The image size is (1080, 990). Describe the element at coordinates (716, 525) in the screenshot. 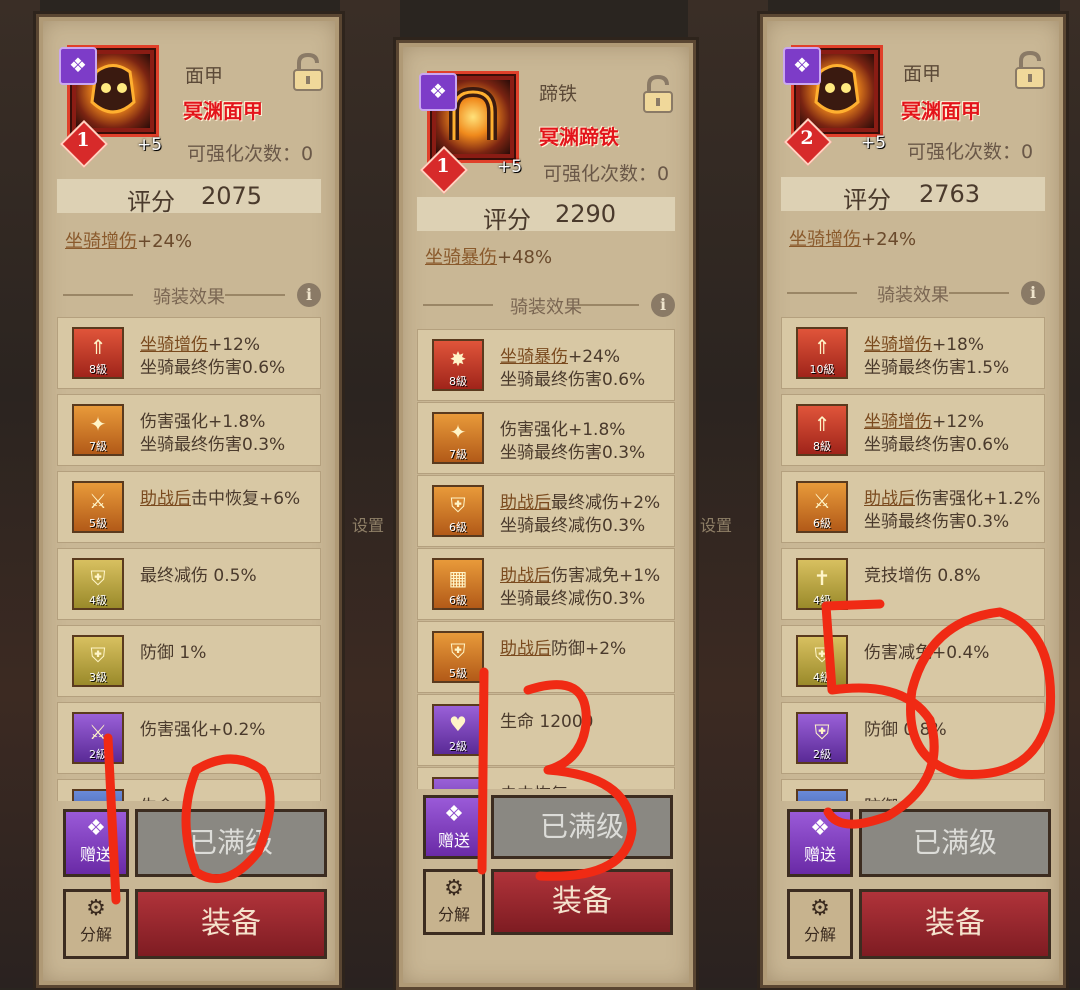

I see `ghost-label: 设置` at that location.